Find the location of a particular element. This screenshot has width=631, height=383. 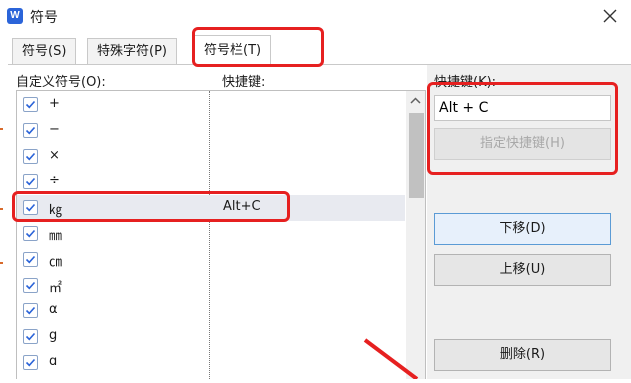

list-item: α is located at coordinates (211, 311).